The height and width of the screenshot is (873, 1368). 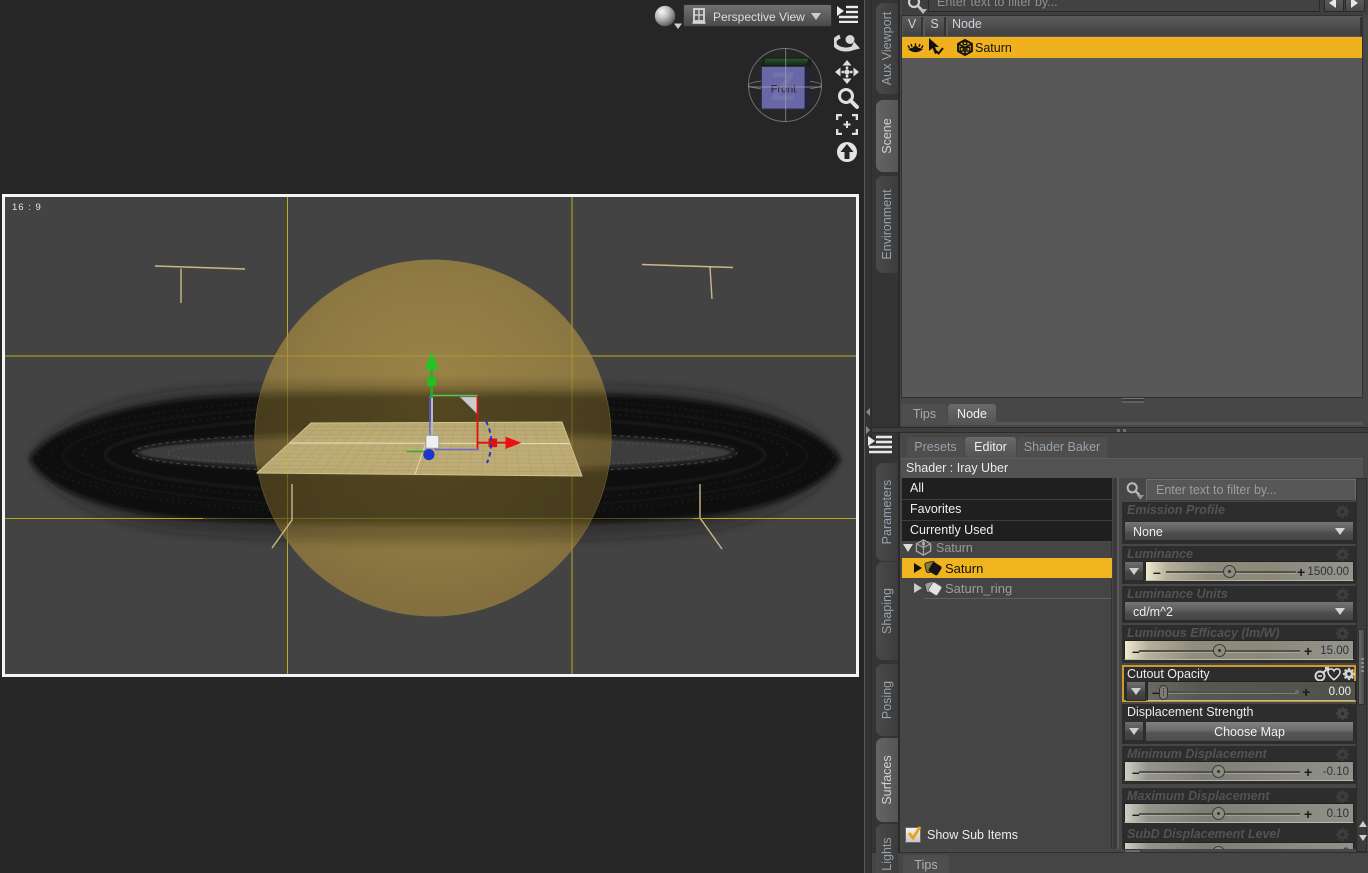 I want to click on svg-text: Front, so click(x=784, y=90).